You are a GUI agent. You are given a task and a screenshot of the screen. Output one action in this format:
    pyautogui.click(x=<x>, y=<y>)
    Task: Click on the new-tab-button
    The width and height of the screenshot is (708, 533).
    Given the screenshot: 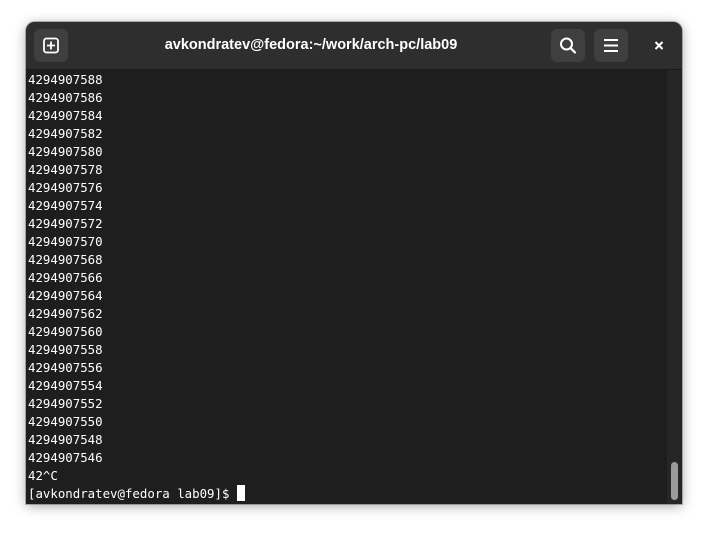 What is the action you would take?
    pyautogui.click(x=51, y=45)
    